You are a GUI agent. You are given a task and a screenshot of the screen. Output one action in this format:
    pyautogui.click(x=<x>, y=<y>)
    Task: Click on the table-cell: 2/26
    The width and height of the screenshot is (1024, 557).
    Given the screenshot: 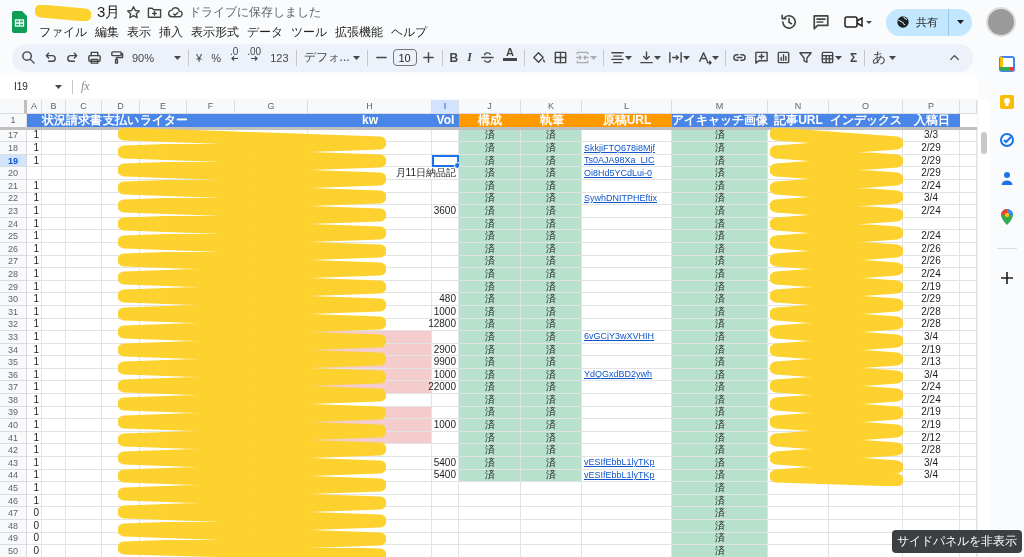 What is the action you would take?
    pyautogui.click(x=931, y=262)
    